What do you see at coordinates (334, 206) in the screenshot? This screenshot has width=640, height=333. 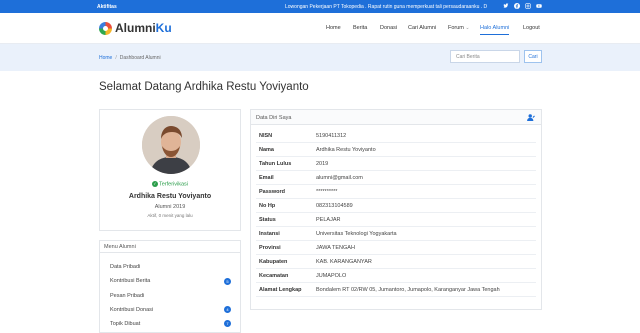 I see `data-value: 082313104589` at bounding box center [334, 206].